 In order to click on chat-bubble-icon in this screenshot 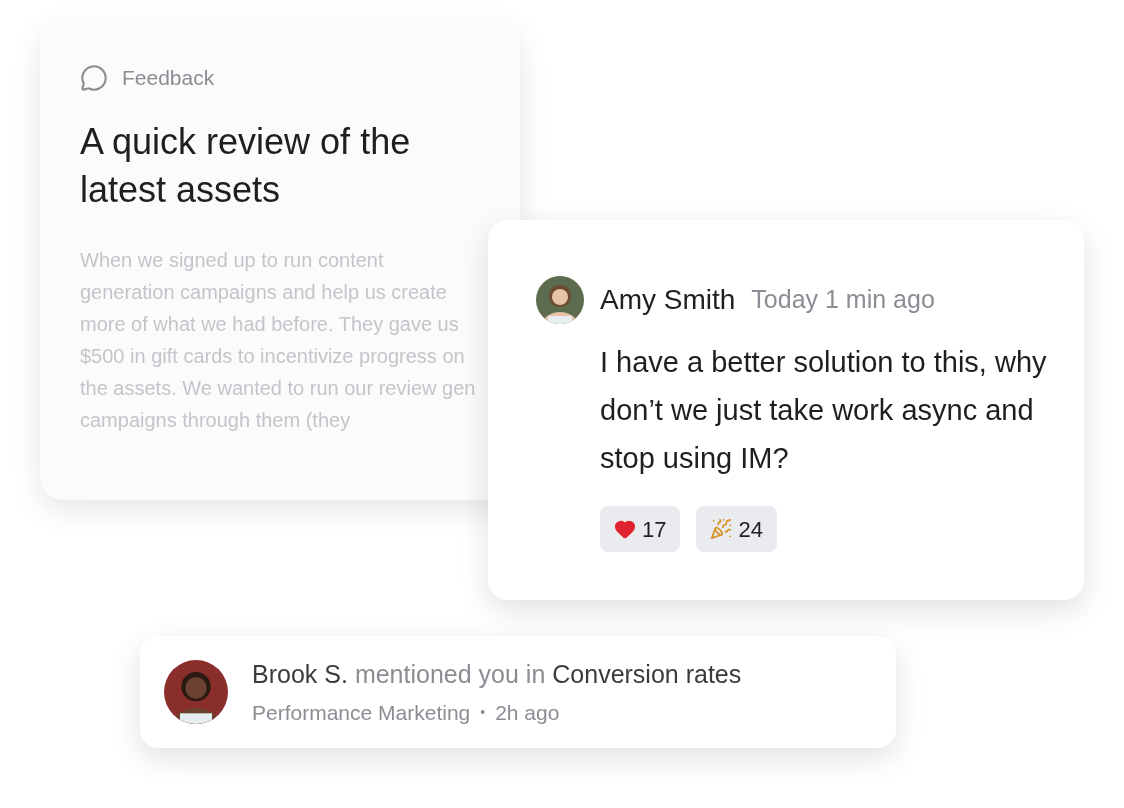, I will do `click(94, 77)`.